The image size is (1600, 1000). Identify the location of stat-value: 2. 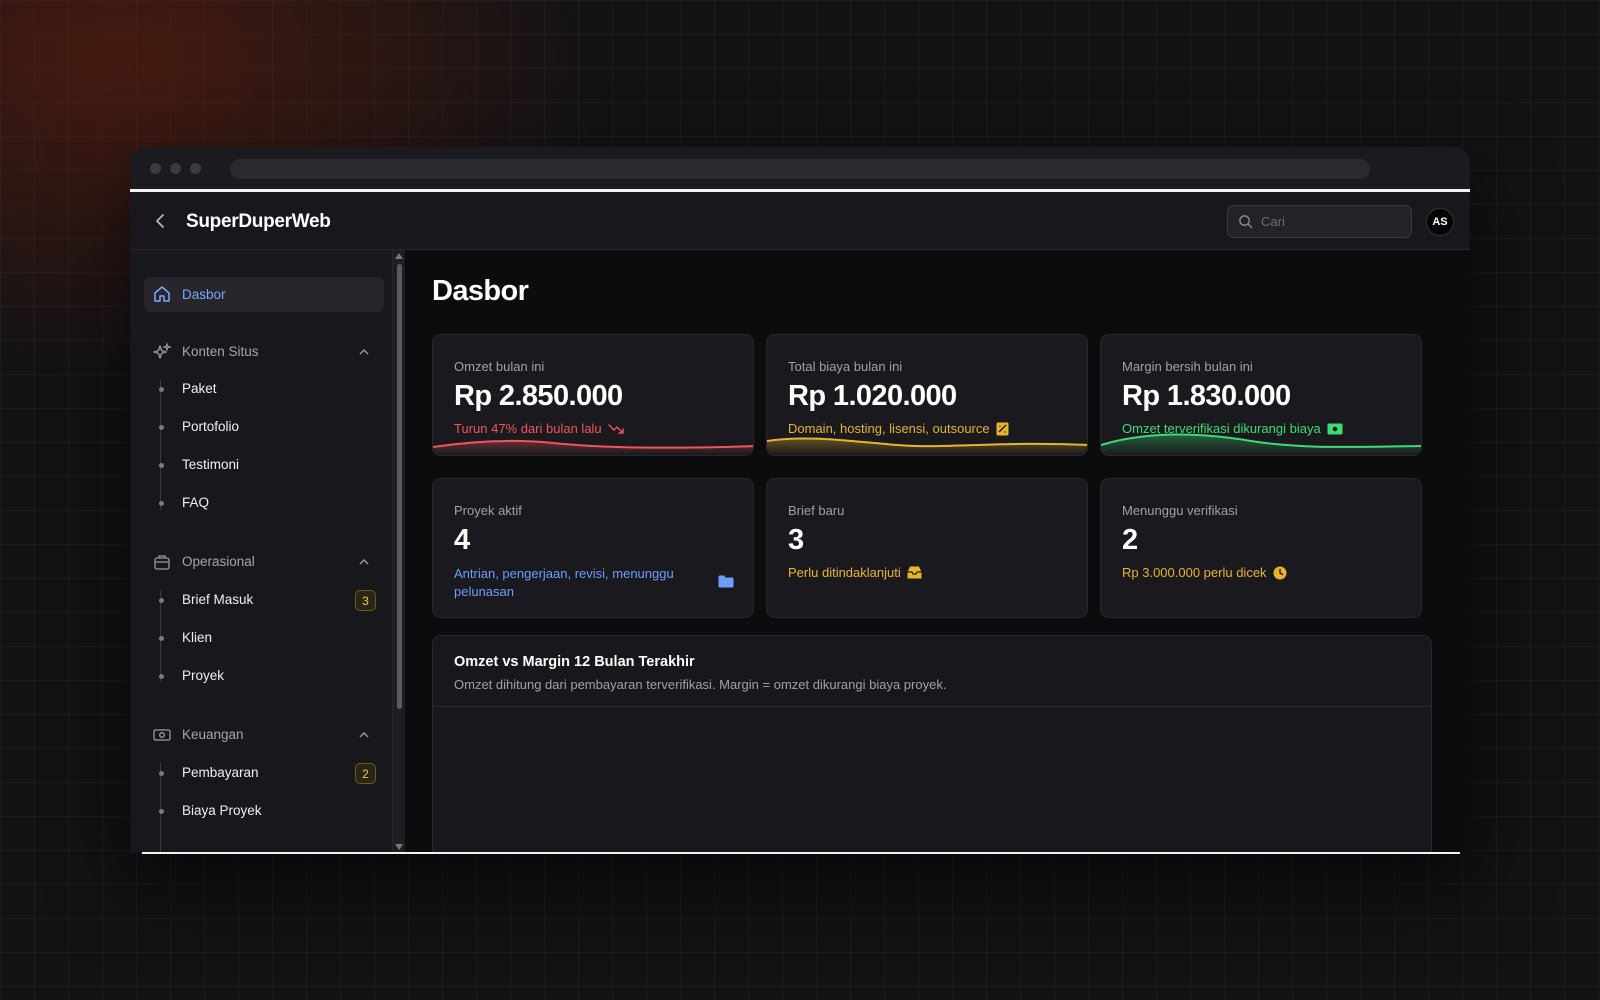
(1130, 540).